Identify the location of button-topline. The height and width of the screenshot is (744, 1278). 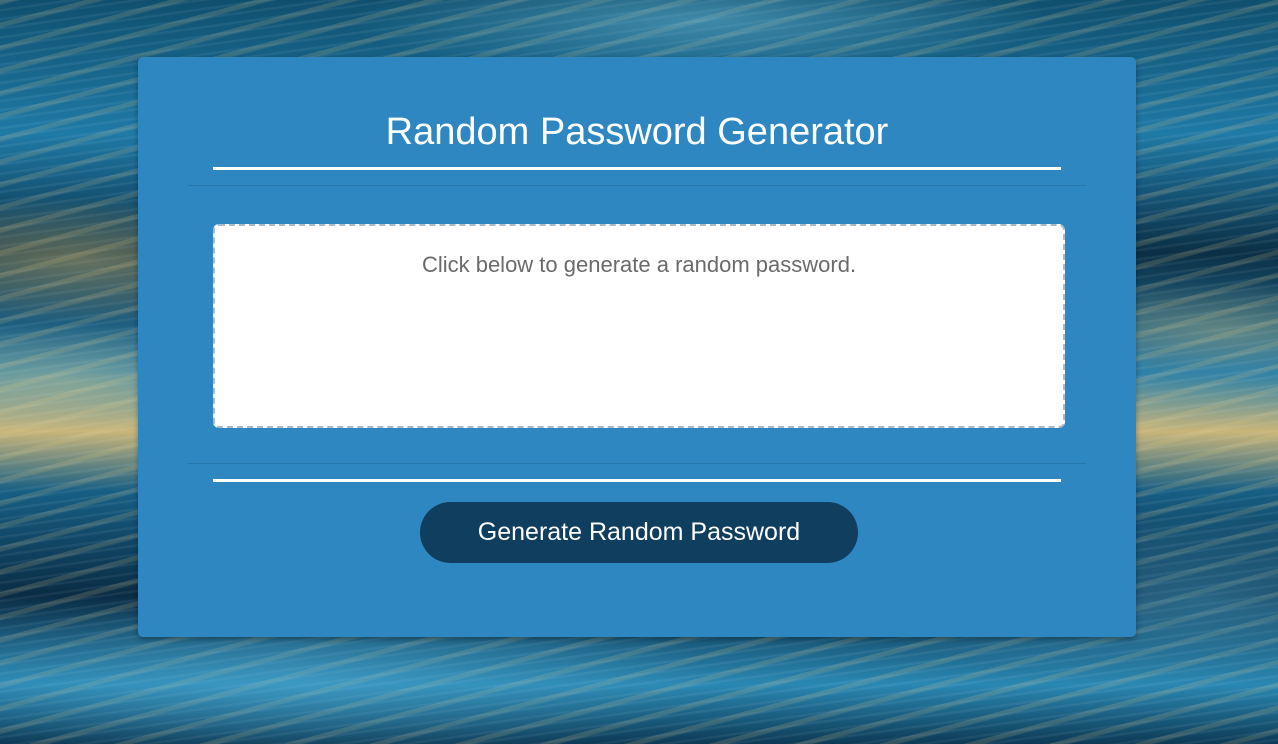
(637, 480).